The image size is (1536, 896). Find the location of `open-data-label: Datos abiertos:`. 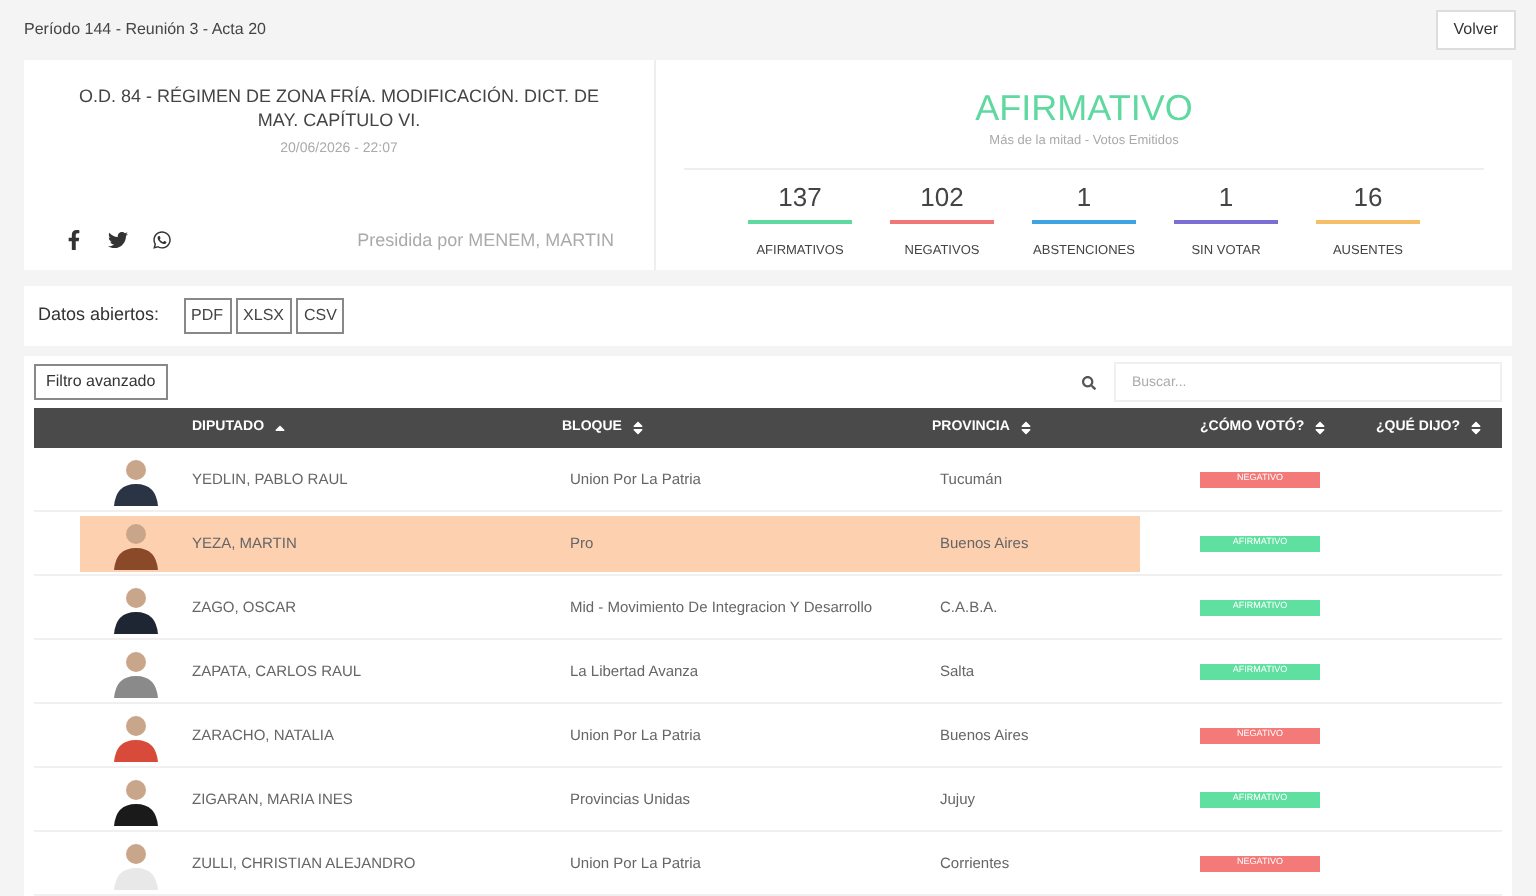

open-data-label: Datos abiertos: is located at coordinates (99, 315).